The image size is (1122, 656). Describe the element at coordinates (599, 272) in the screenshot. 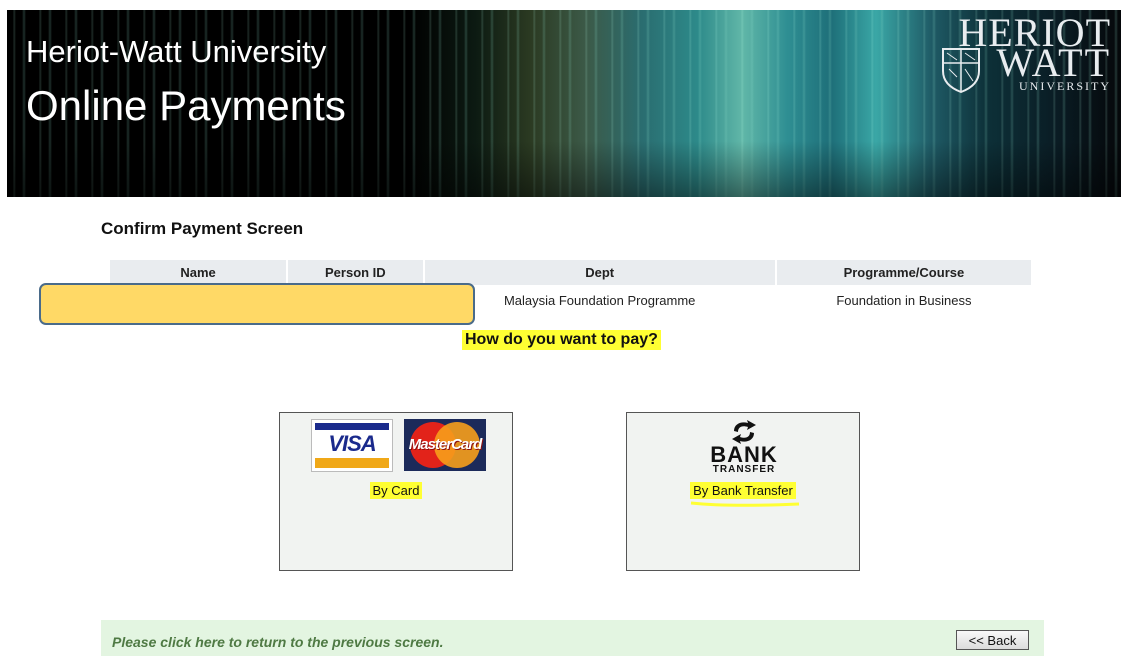

I see `header-dept: Dept` at that location.